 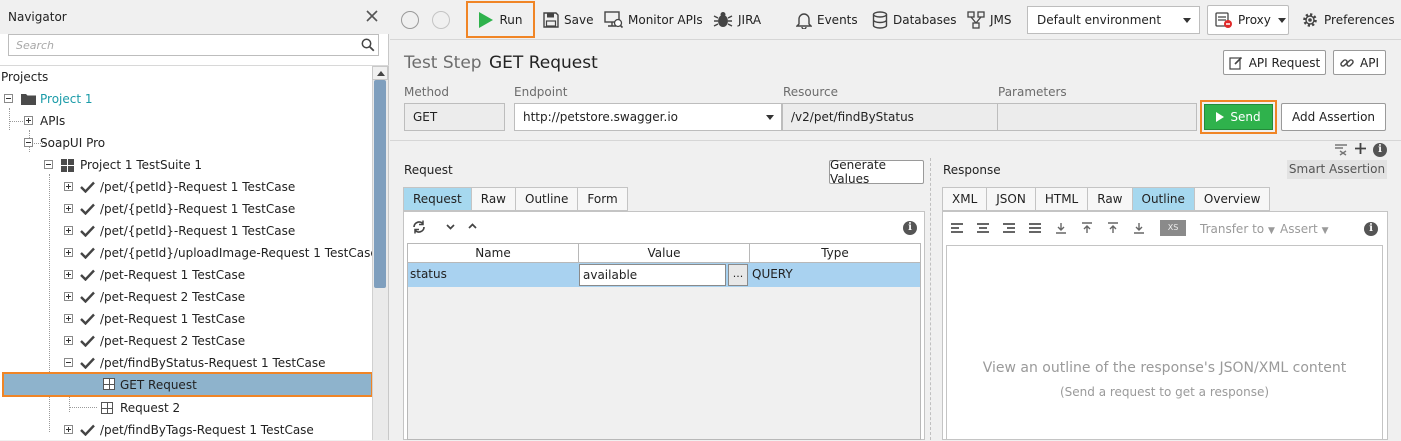 What do you see at coordinates (1348, 20) in the screenshot?
I see `preferences-button: Preferences` at bounding box center [1348, 20].